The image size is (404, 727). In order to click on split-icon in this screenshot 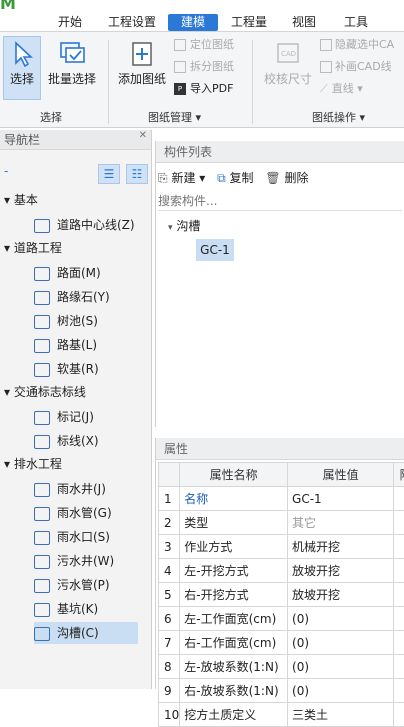, I will do `click(180, 67)`.